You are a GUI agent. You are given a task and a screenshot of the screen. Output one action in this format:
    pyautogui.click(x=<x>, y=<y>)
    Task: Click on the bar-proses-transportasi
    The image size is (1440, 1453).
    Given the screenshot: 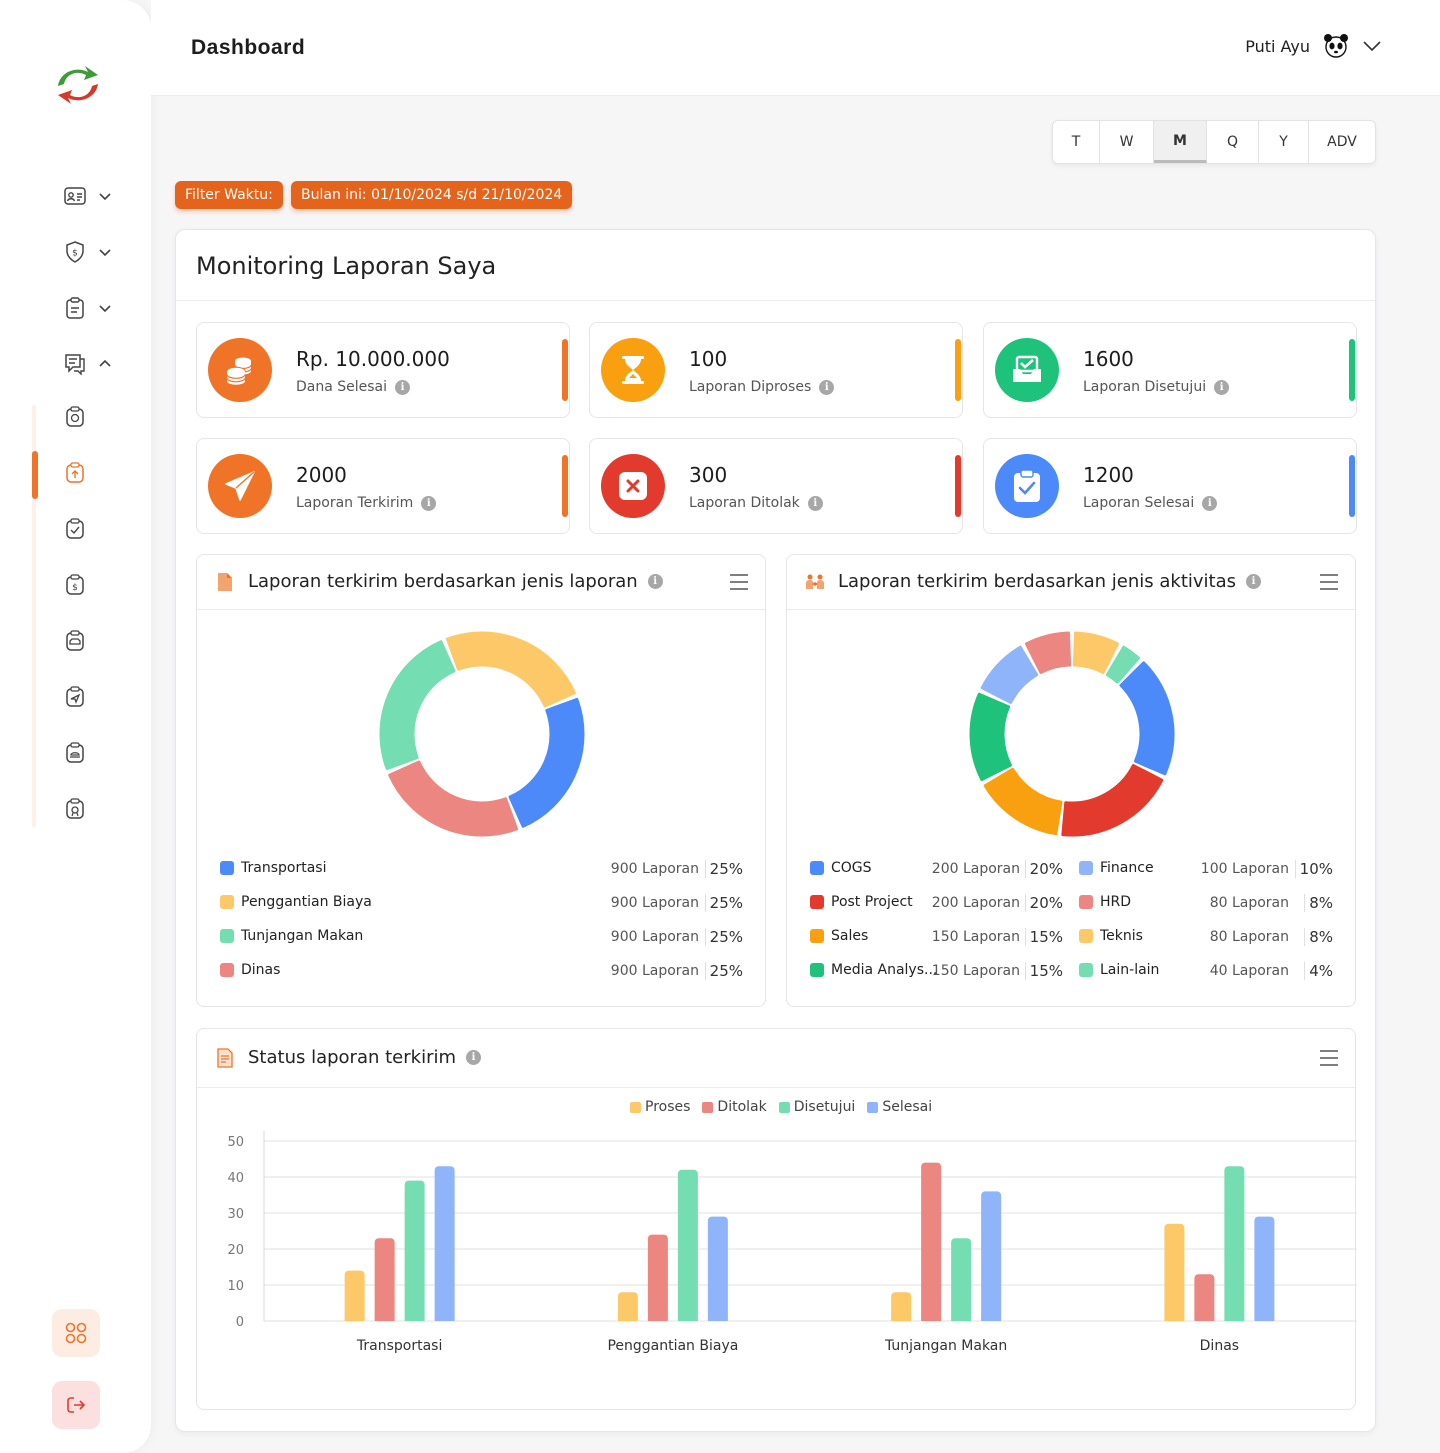 What is the action you would take?
    pyautogui.click(x=354, y=1295)
    